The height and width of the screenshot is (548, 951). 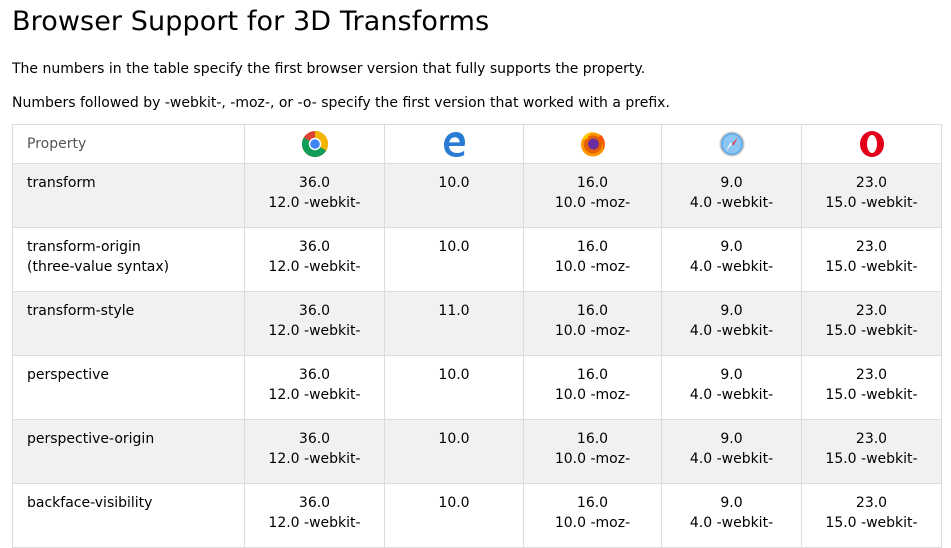 I want to click on firefox-column-header, so click(x=592, y=144).